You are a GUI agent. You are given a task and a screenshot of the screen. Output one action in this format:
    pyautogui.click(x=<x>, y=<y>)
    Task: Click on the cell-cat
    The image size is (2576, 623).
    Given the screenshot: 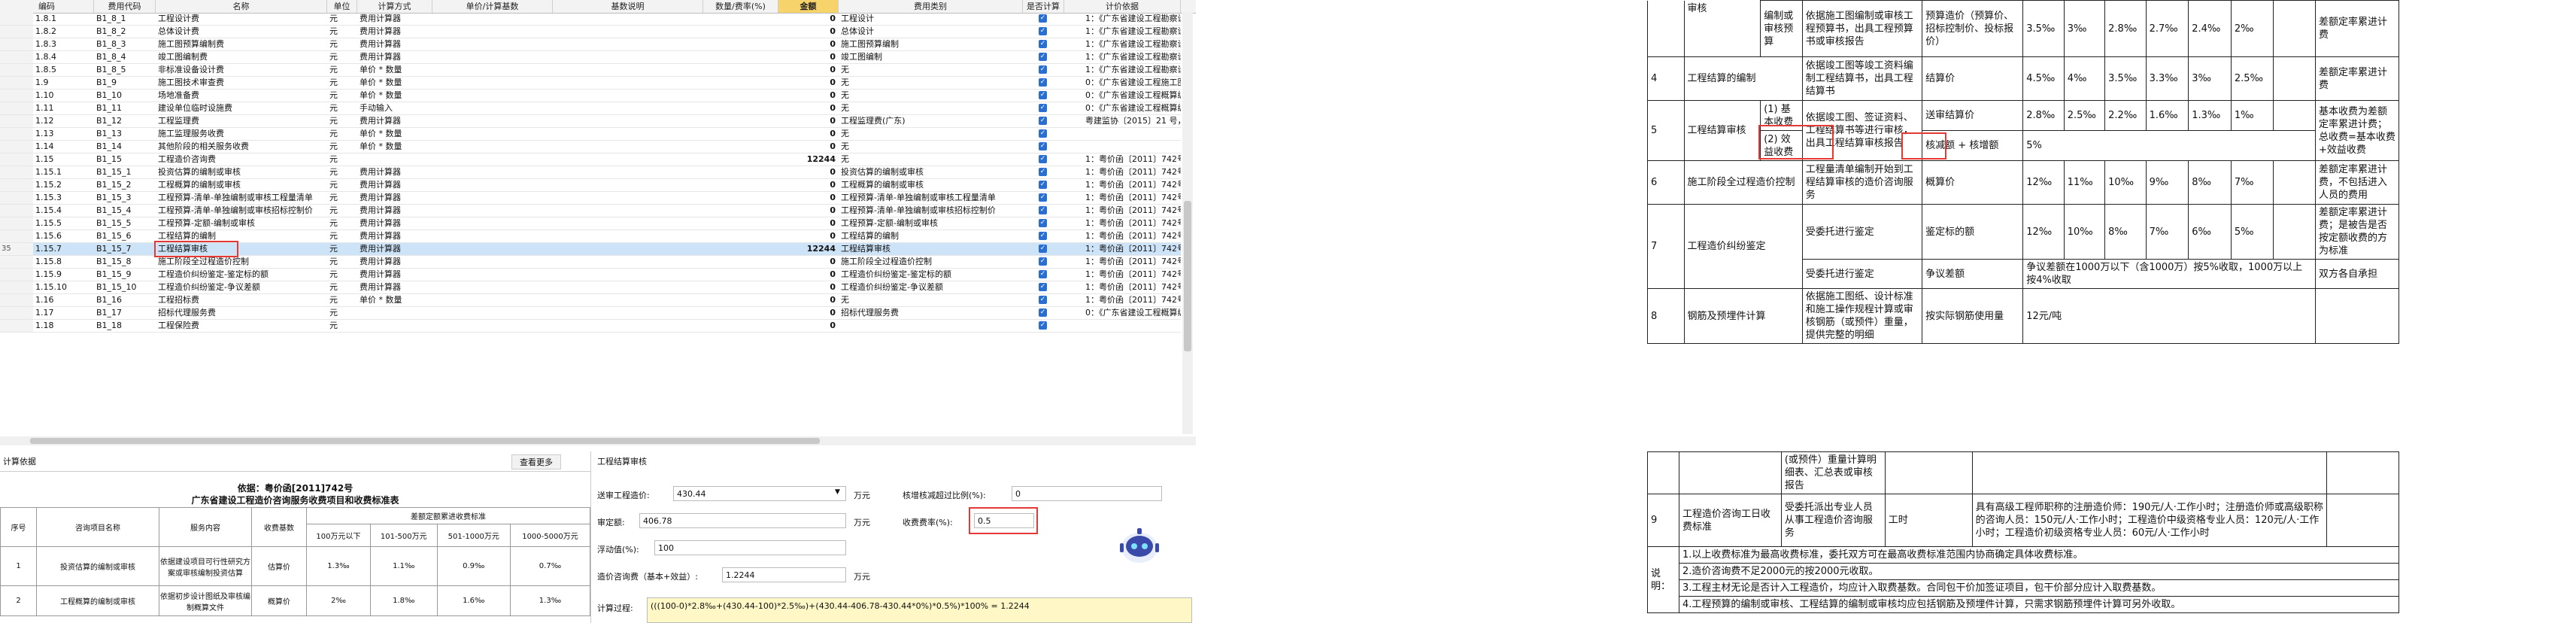 What is the action you would take?
    pyautogui.click(x=931, y=326)
    